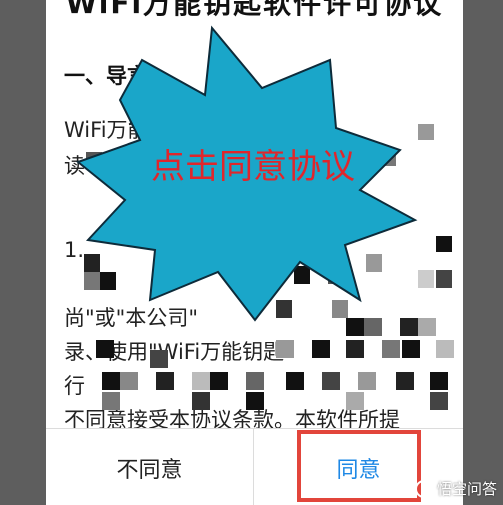 Image resolution: width=503 pixels, height=505 pixels. Describe the element at coordinates (253, 167) in the screenshot. I see `callout-text: 点击同意协议` at that location.